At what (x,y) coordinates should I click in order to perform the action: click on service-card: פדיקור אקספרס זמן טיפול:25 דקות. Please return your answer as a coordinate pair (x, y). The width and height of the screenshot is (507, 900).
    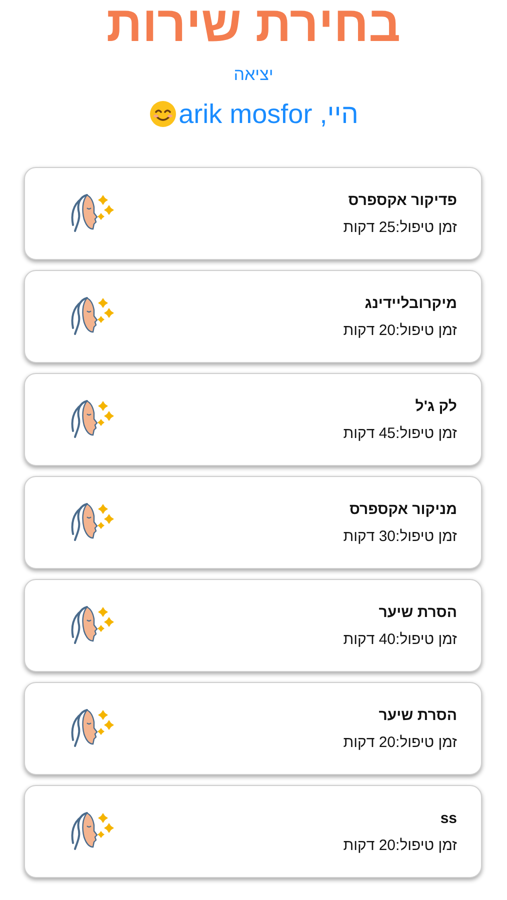
    Looking at the image, I should click on (253, 213).